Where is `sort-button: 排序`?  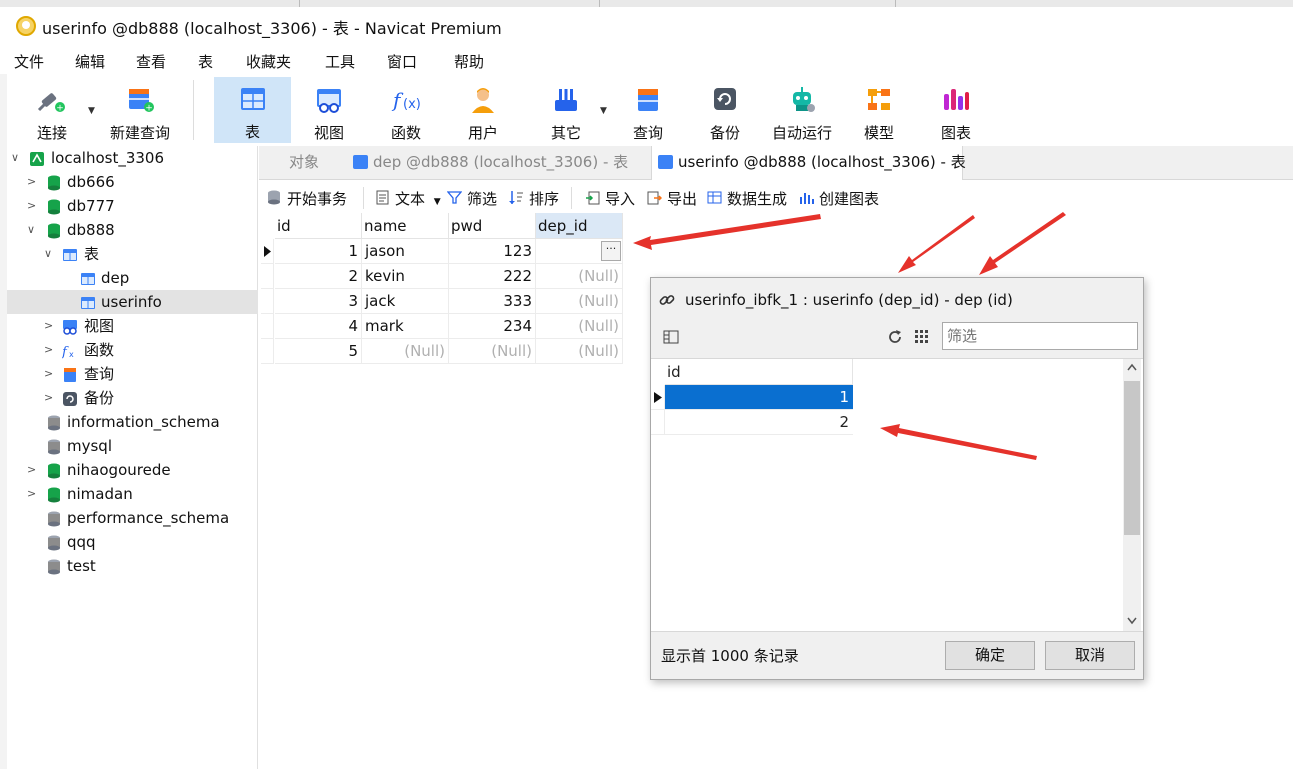
sort-button: 排序 is located at coordinates (534, 198).